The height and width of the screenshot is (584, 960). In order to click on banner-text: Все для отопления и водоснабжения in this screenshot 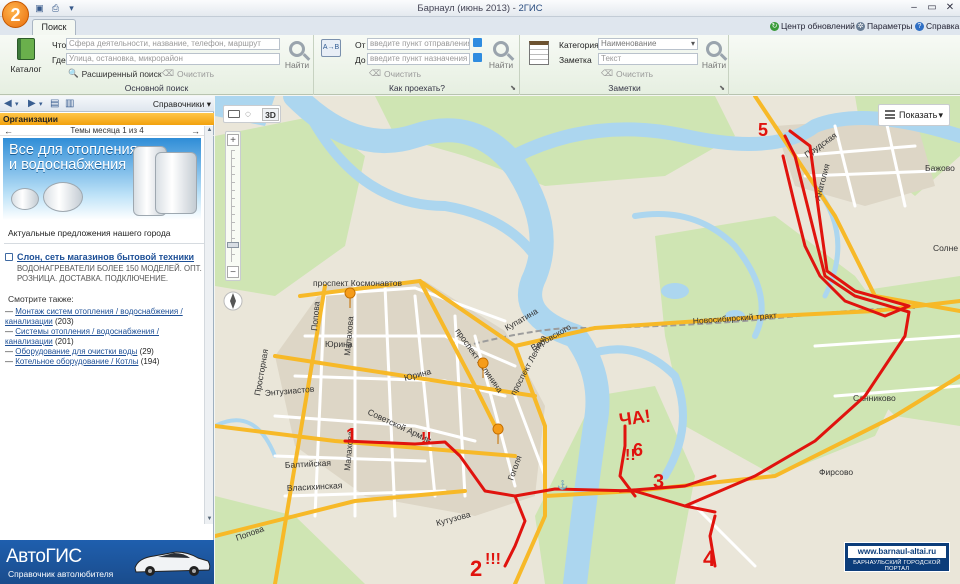, I will do `click(73, 157)`.